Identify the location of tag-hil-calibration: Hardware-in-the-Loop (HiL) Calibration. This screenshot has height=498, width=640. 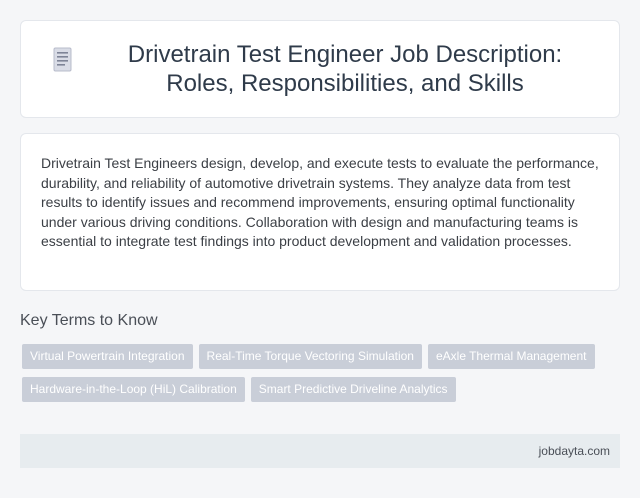
(133, 389).